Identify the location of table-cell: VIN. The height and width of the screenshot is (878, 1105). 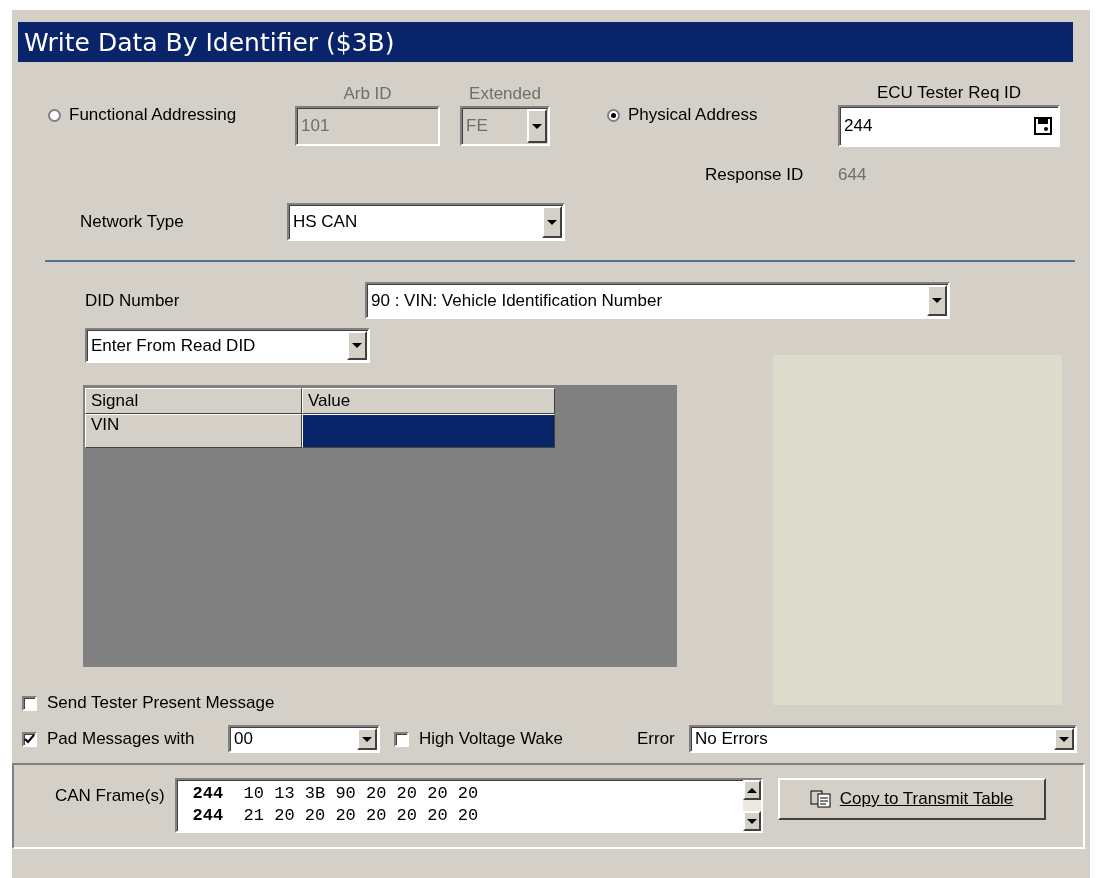
(193, 431).